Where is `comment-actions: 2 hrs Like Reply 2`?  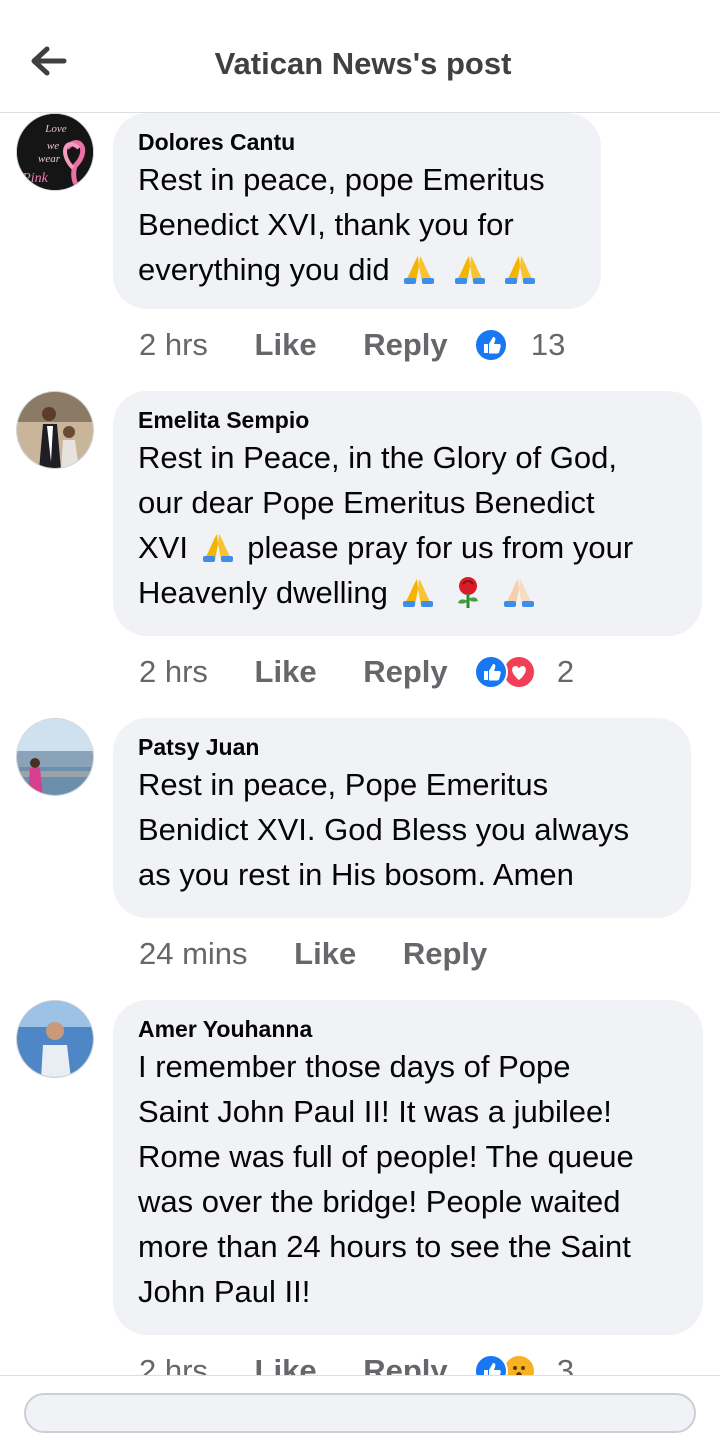 comment-actions: 2 hrs Like Reply 2 is located at coordinates (356, 672).